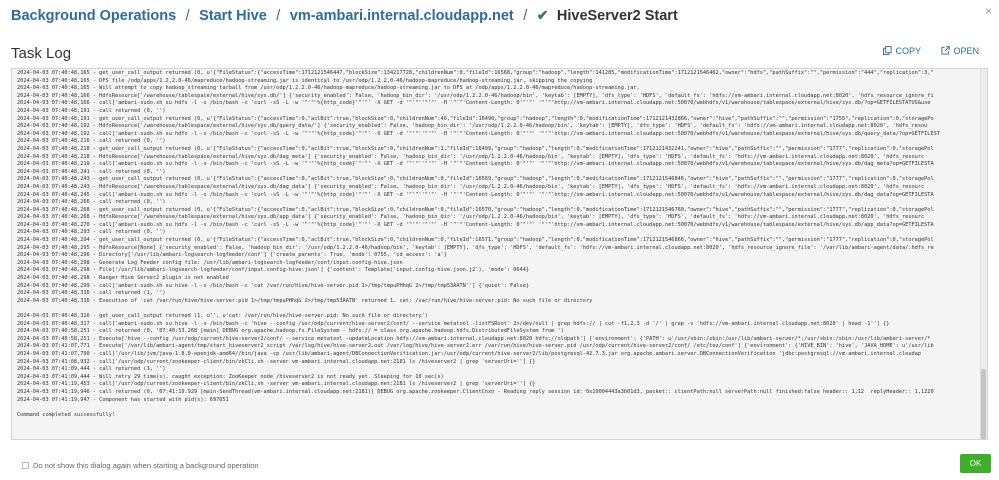 This screenshot has height=480, width=999. What do you see at coordinates (542, 15) in the screenshot?
I see `check-icon: ✔` at bounding box center [542, 15].